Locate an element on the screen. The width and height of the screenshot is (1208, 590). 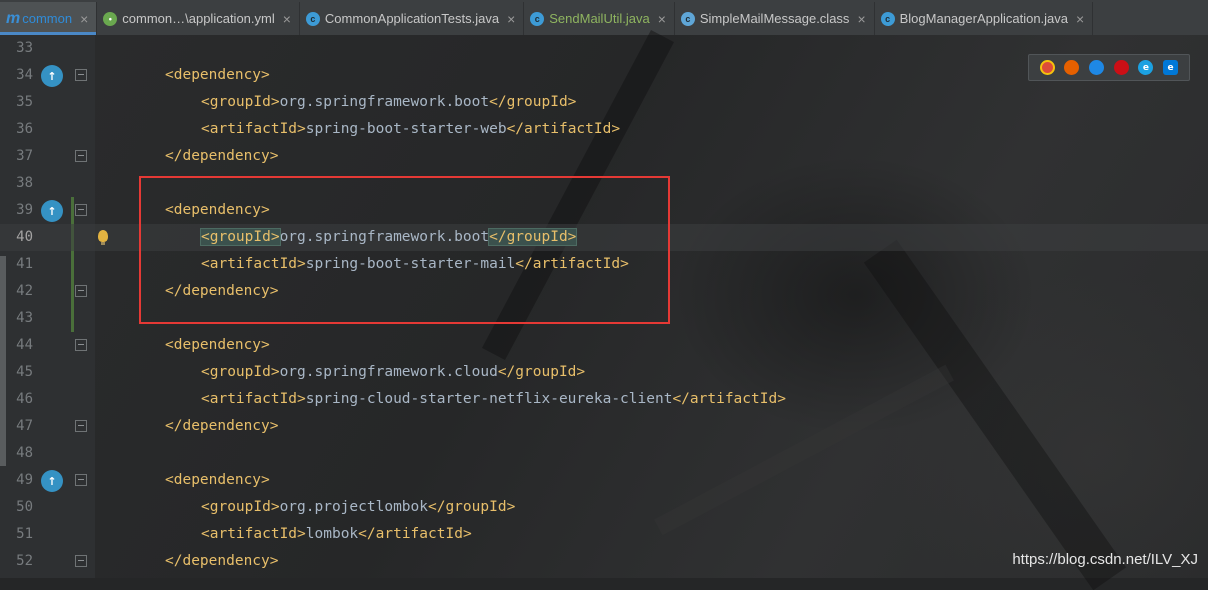
tab-common-application-tests: c CommonApplicationTests.java × is located at coordinates (412, 18).